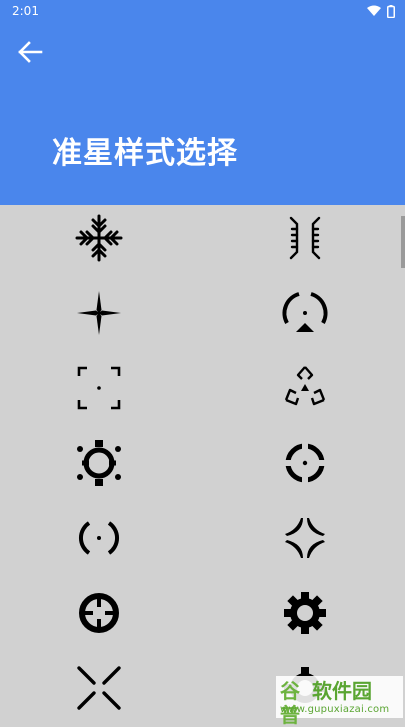  I want to click on bracket-gate-crosshair-icon, so click(305, 238).